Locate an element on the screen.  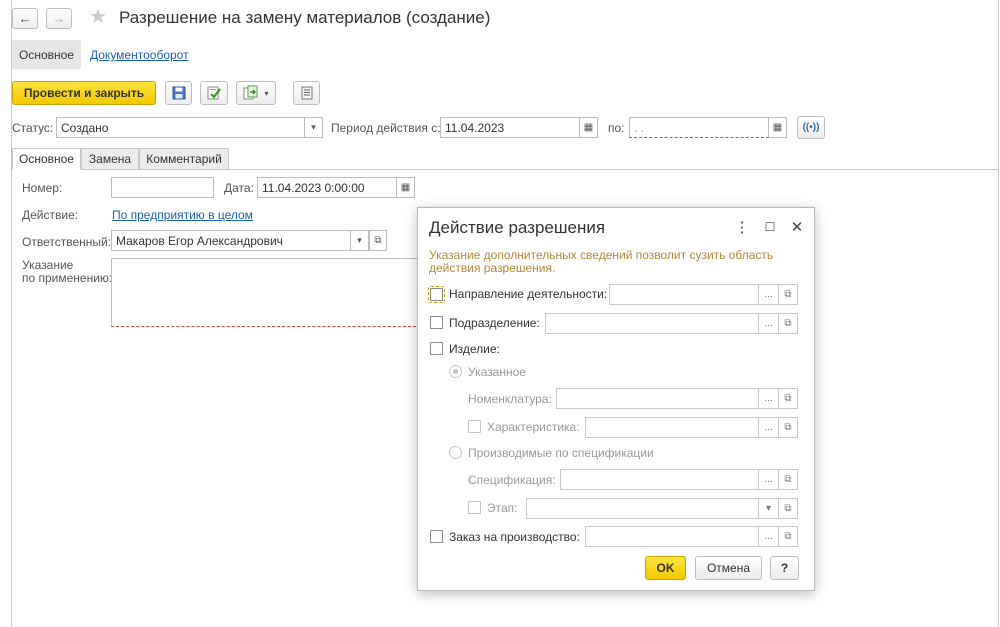
department-open-button: ⧉ is located at coordinates (788, 323).